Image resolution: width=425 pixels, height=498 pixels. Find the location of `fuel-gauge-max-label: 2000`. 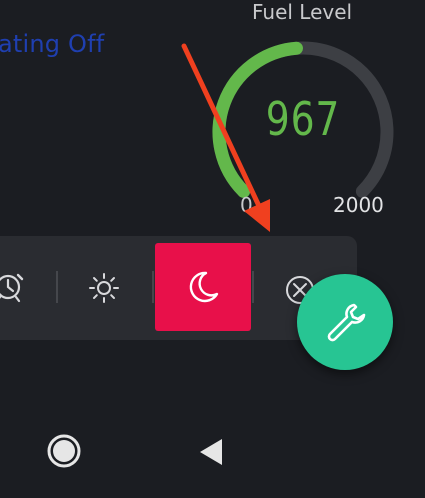

fuel-gauge-max-label: 2000 is located at coordinates (358, 205).